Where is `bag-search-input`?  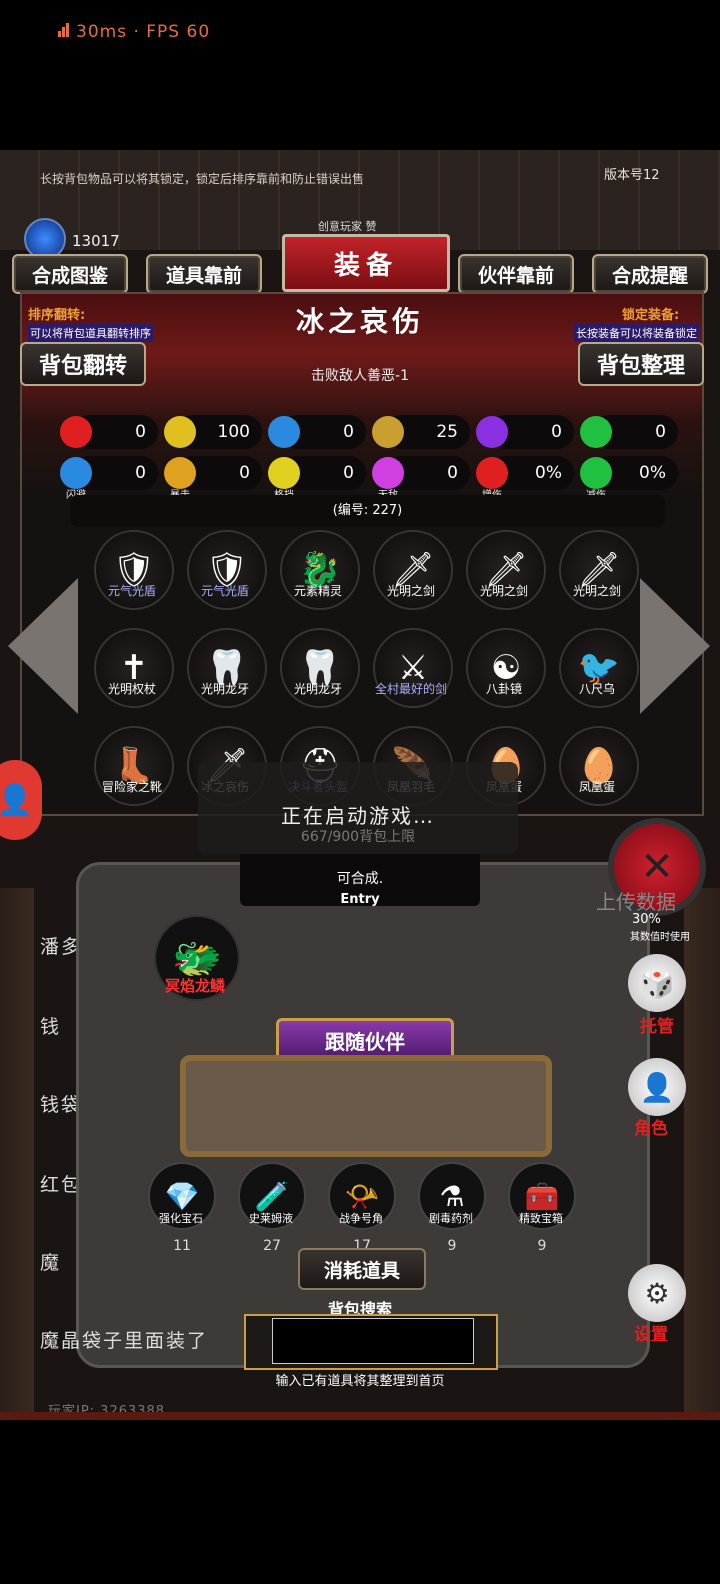
bag-search-input is located at coordinates (373, 1341).